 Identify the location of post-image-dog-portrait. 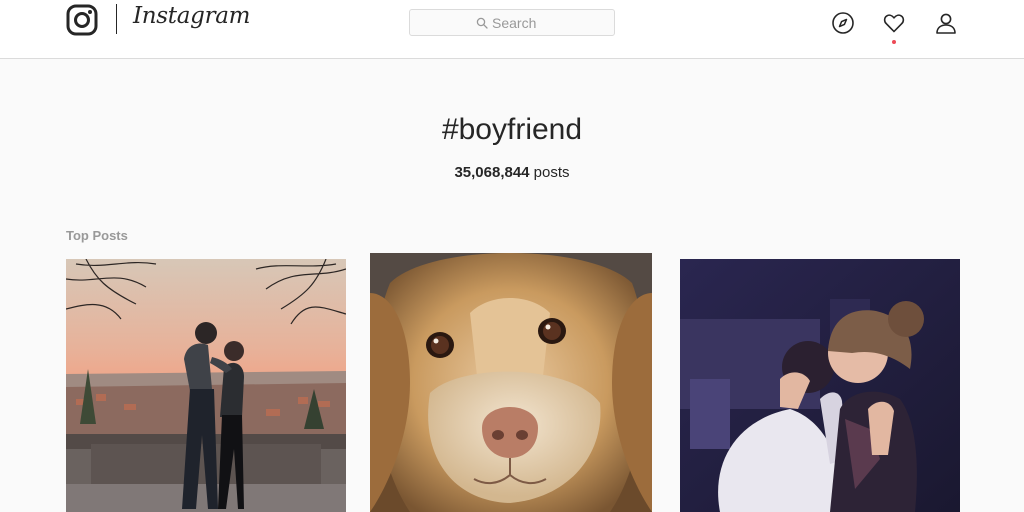
(511, 382).